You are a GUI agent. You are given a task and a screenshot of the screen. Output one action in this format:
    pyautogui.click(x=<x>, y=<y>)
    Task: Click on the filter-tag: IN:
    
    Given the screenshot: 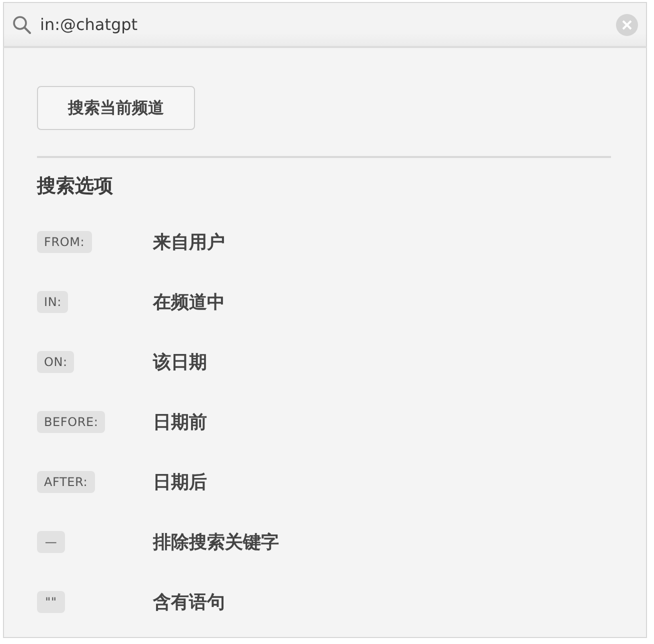 What is the action you would take?
    pyautogui.click(x=52, y=302)
    